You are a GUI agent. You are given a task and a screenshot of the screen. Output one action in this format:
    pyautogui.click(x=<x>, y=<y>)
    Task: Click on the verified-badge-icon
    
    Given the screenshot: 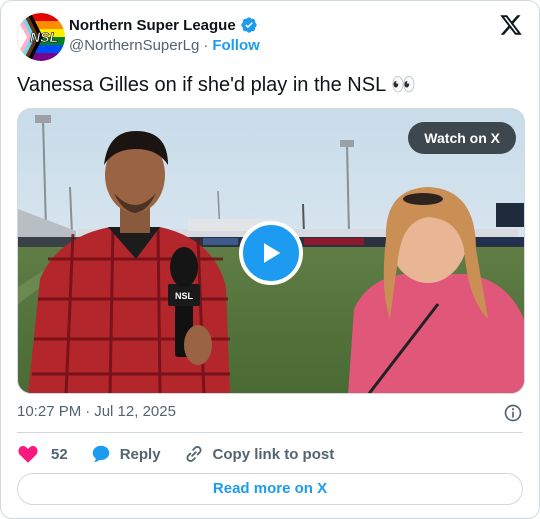 What is the action you would take?
    pyautogui.click(x=249, y=25)
    